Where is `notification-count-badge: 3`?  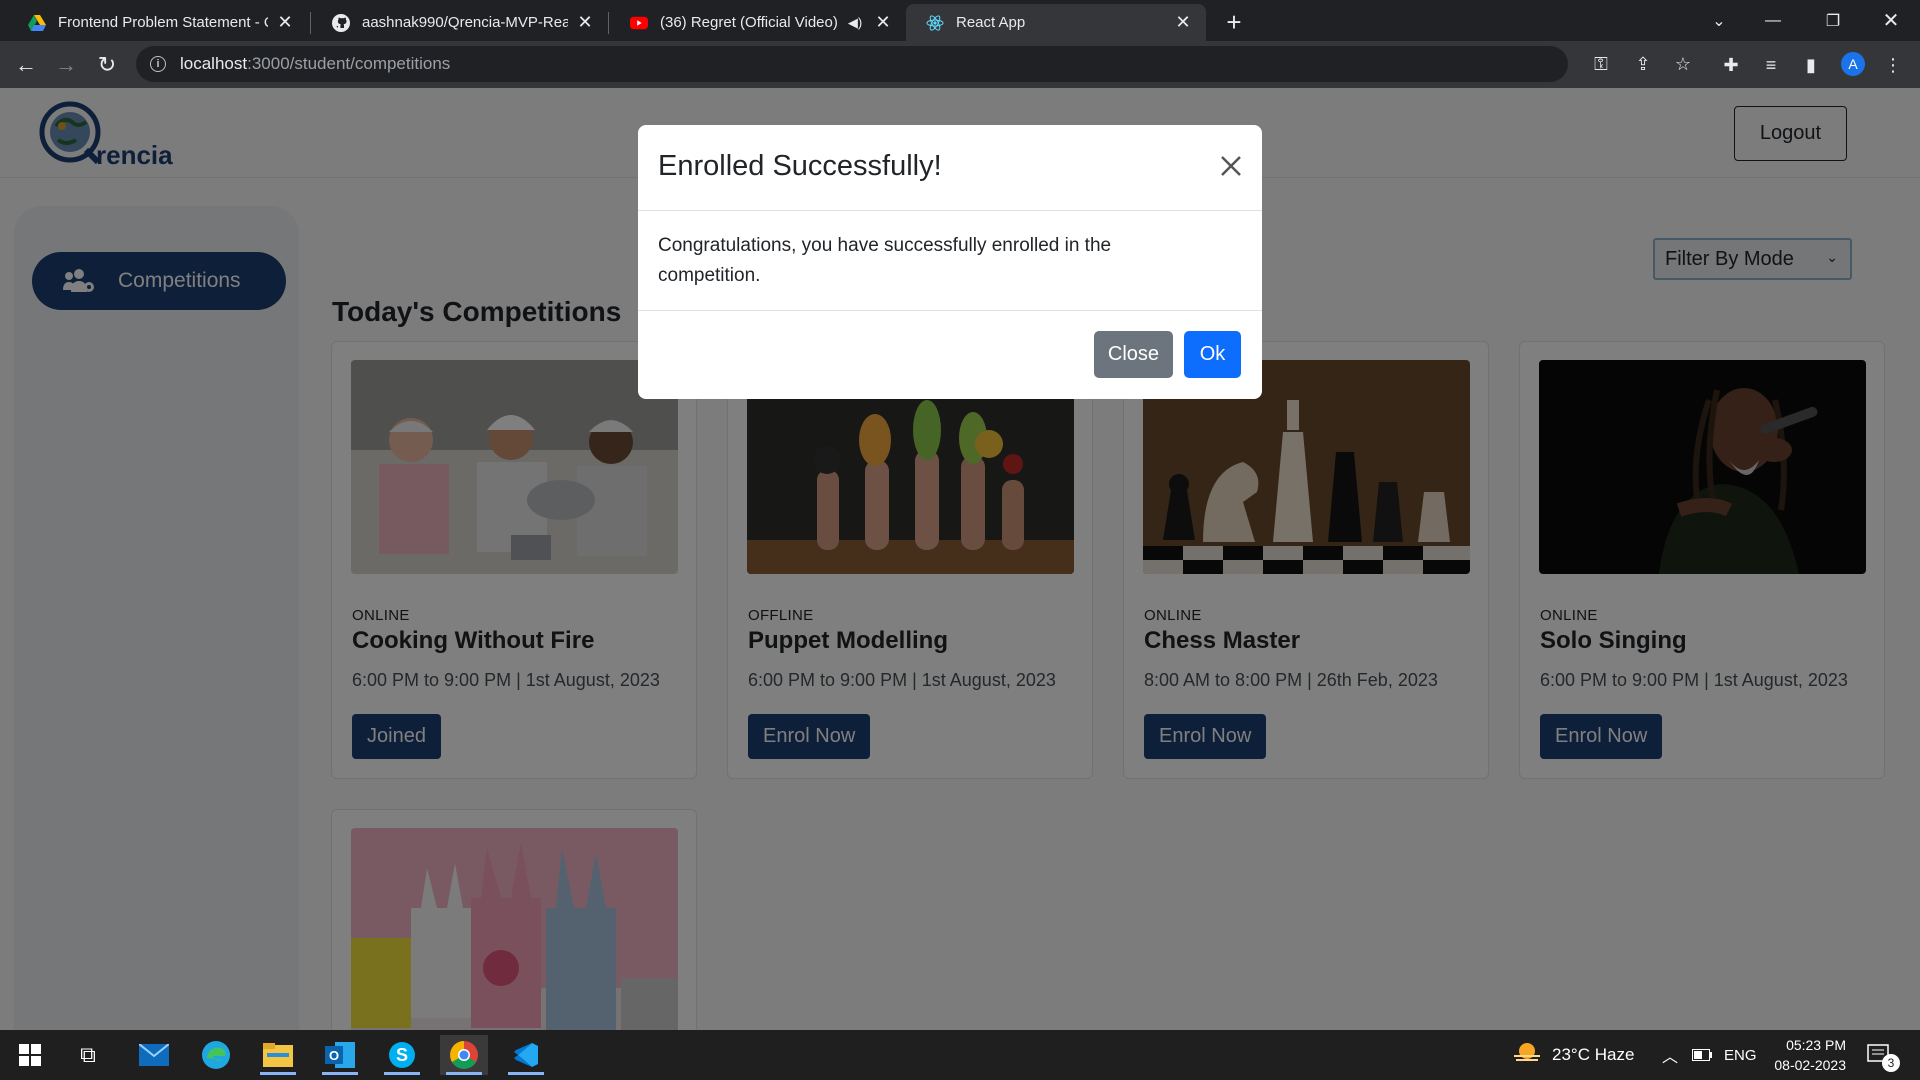
notification-count-badge: 3 is located at coordinates (1891, 1063).